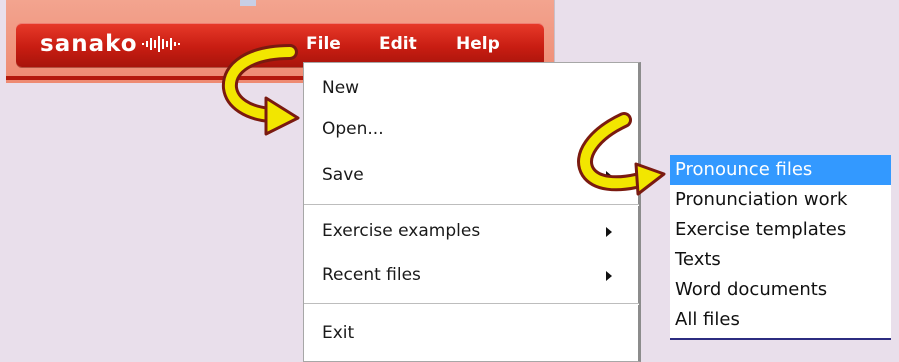  Describe the element at coordinates (89, 44) in the screenshot. I see `logo-text: sanako` at that location.